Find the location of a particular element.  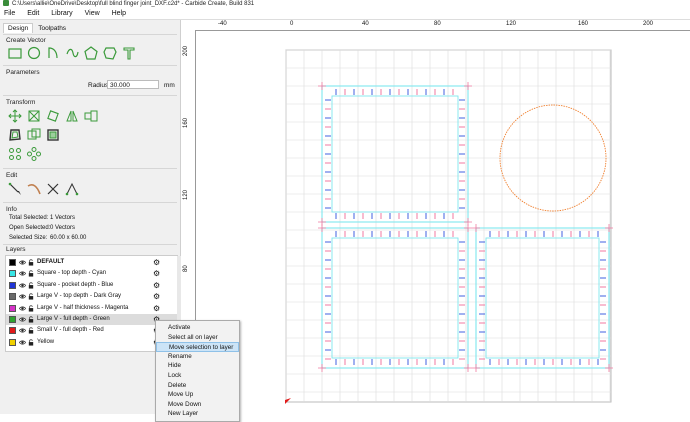

context-menu-item: Move selection to layer is located at coordinates (197, 347).